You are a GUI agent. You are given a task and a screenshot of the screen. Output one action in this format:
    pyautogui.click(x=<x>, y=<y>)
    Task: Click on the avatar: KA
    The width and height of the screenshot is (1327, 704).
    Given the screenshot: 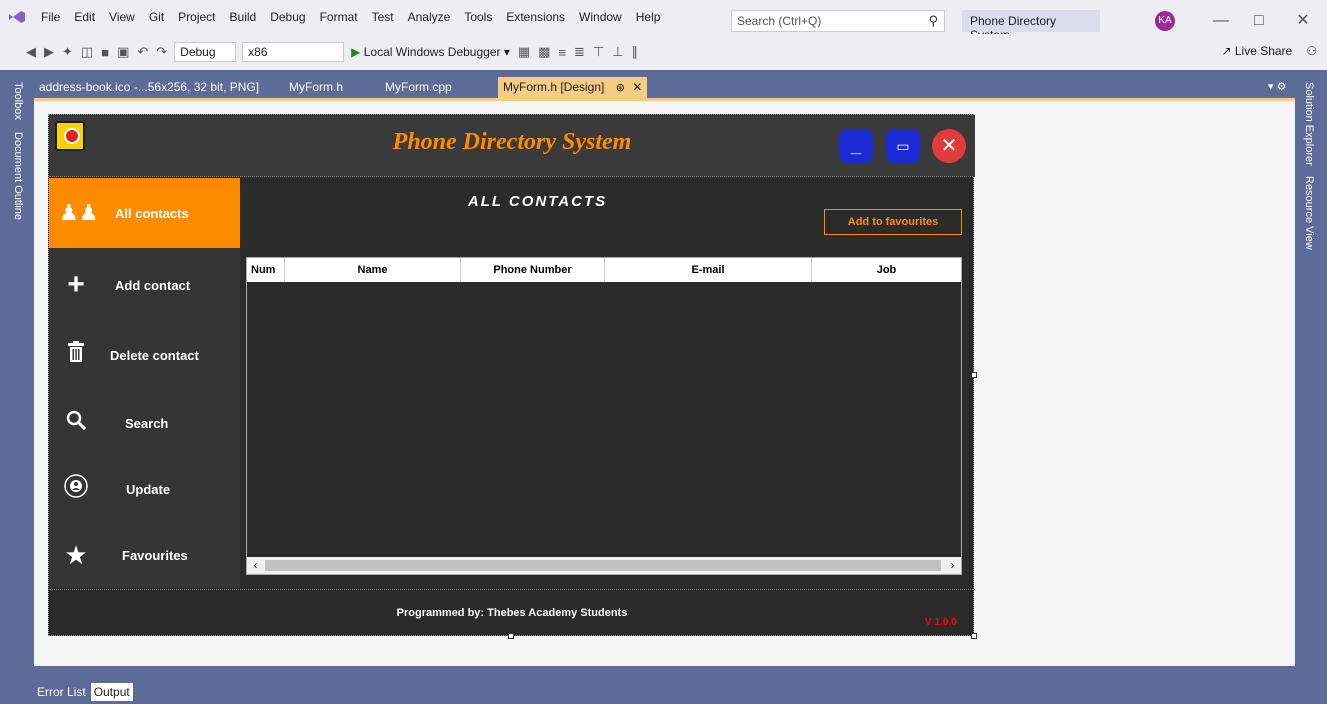 What is the action you would take?
    pyautogui.click(x=1165, y=21)
    